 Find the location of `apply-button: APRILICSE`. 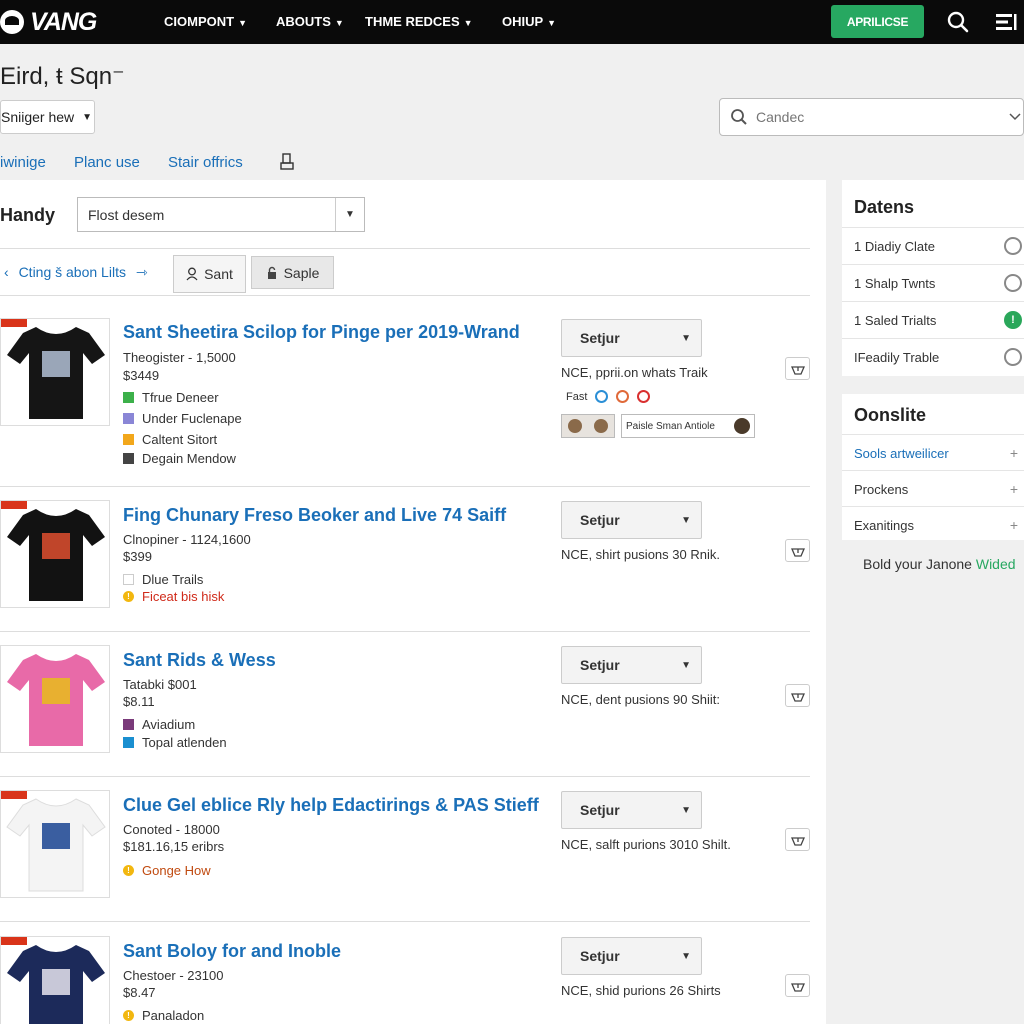

apply-button: APRILICSE is located at coordinates (877, 21).